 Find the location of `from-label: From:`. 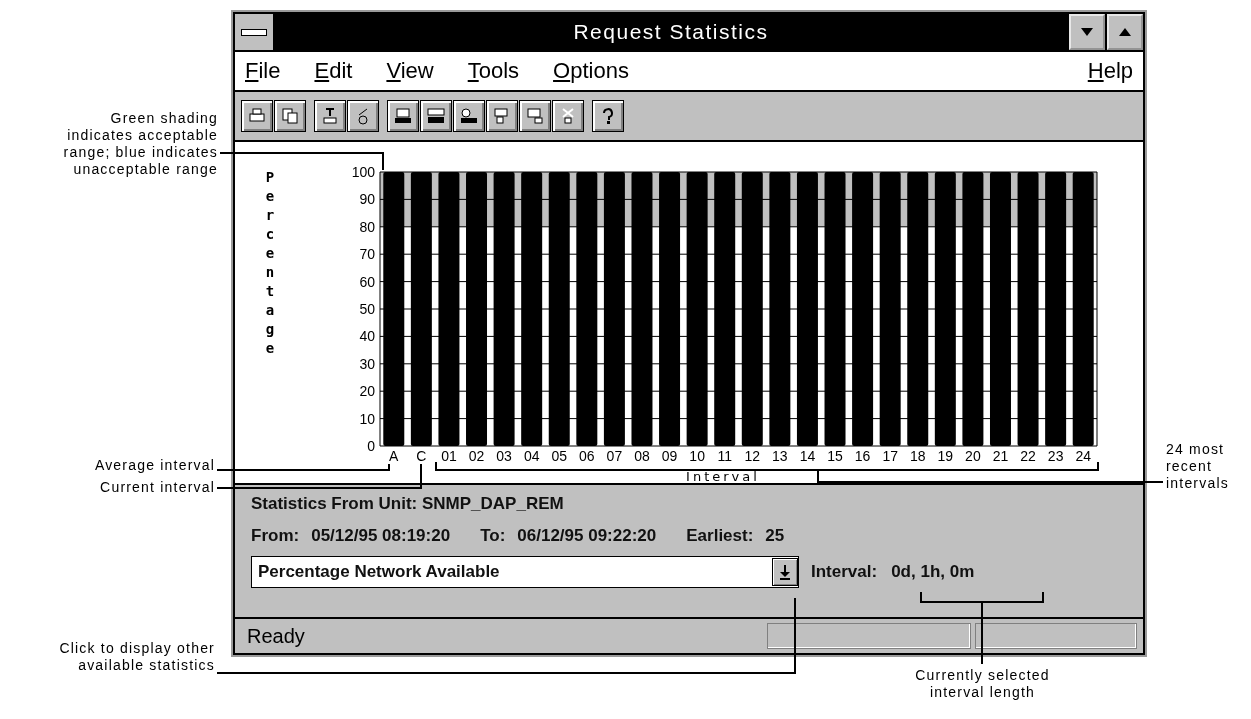

from-label: From: is located at coordinates (275, 536).